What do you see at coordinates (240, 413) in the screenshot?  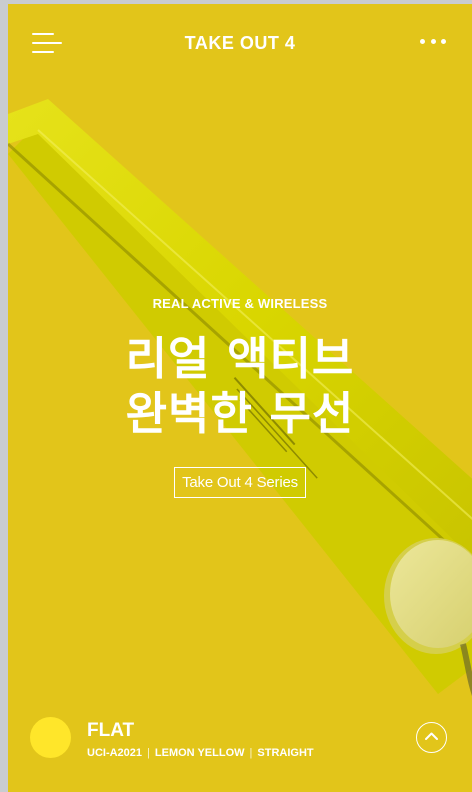 I see `headline-line-2: 완벽한 무선` at bounding box center [240, 413].